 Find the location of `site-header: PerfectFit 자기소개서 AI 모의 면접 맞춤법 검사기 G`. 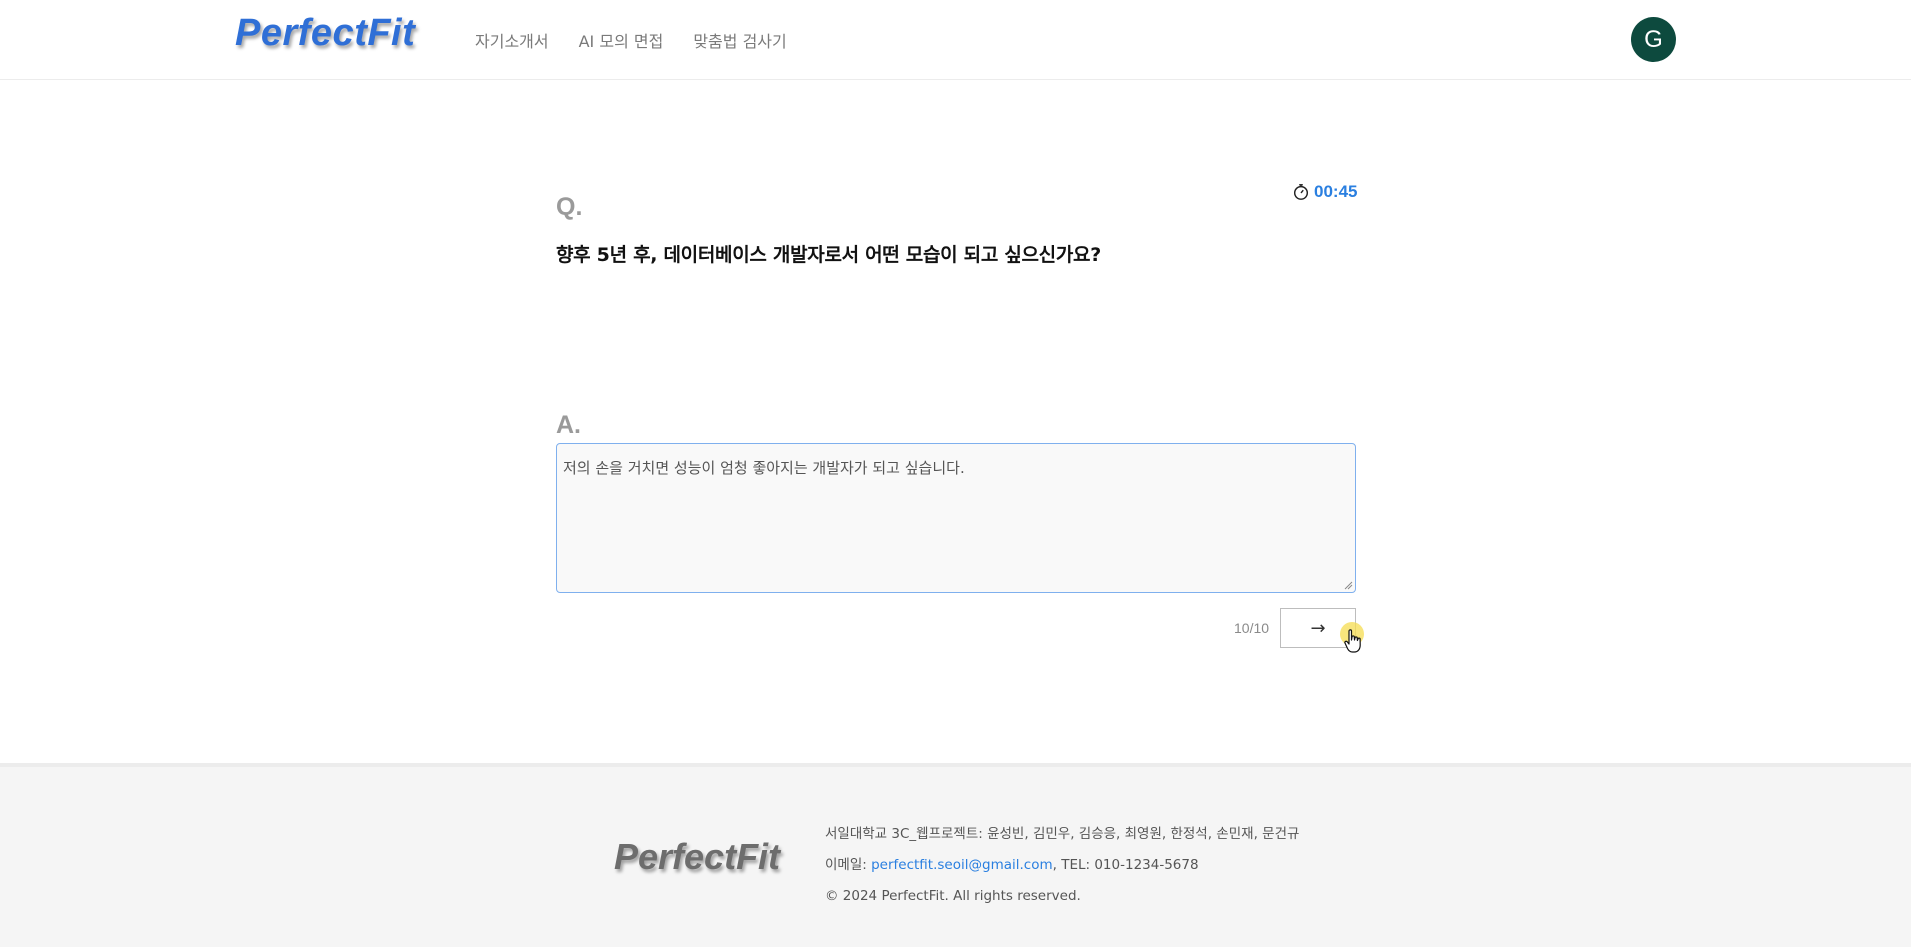

site-header: PerfectFit 자기소개서 AI 모의 면접 맞춤법 검사기 G is located at coordinates (955, 40).